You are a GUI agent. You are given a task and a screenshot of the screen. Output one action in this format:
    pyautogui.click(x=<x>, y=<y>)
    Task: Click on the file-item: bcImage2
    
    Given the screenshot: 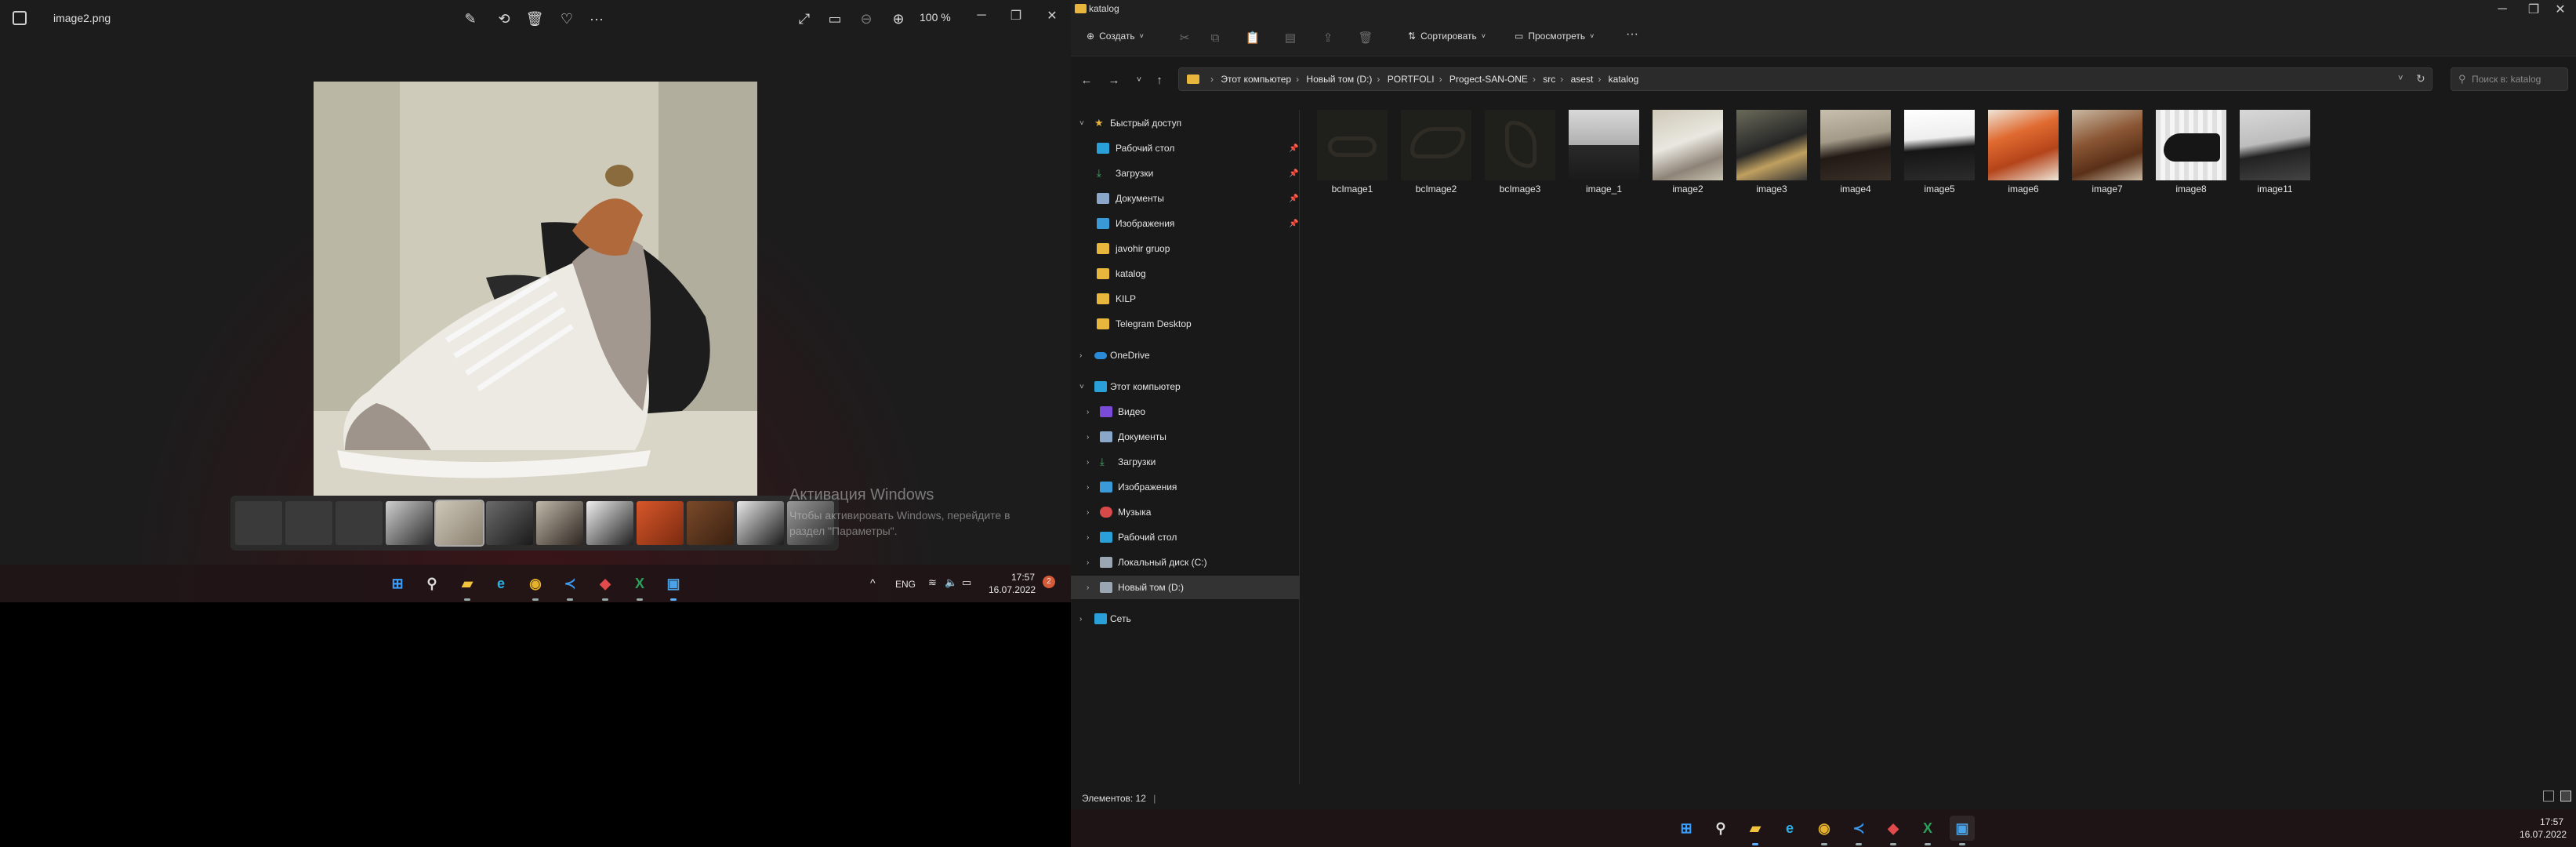 What is the action you would take?
    pyautogui.click(x=1436, y=152)
    